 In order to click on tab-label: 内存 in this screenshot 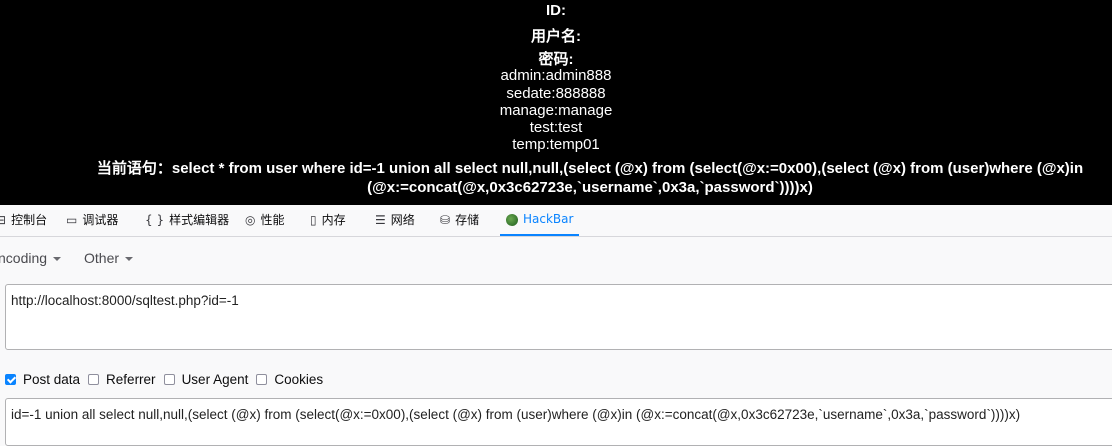, I will do `click(333, 220)`.